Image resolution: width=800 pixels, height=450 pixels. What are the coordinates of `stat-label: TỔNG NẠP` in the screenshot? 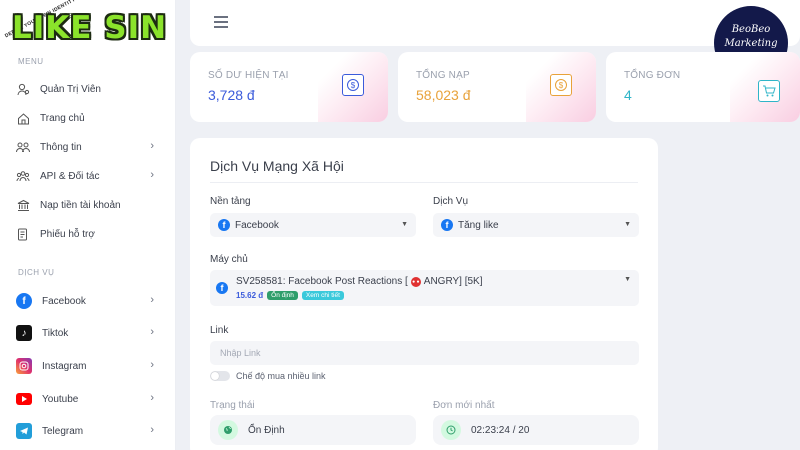 It's located at (443, 75).